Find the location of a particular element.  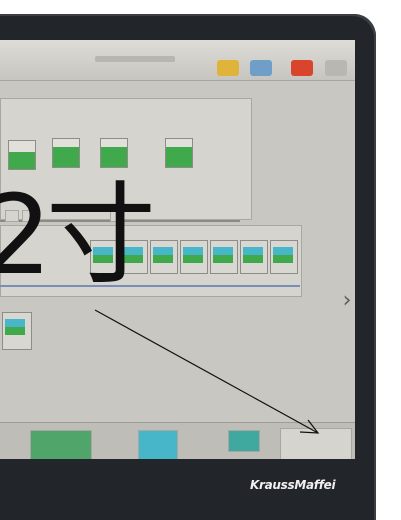

folder-icon is located at coordinates (228, 68).